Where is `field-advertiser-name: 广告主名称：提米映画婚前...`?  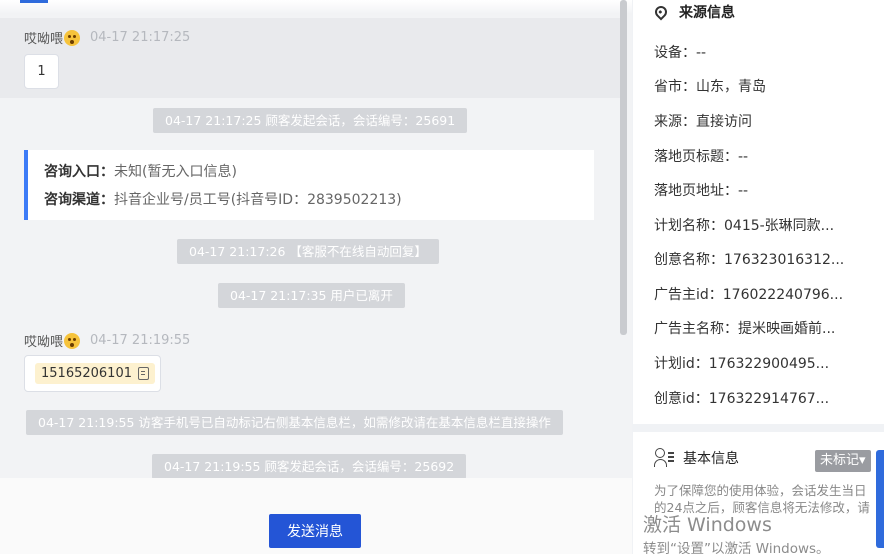 field-advertiser-name: 广告主名称：提米映画婚前... is located at coordinates (745, 329).